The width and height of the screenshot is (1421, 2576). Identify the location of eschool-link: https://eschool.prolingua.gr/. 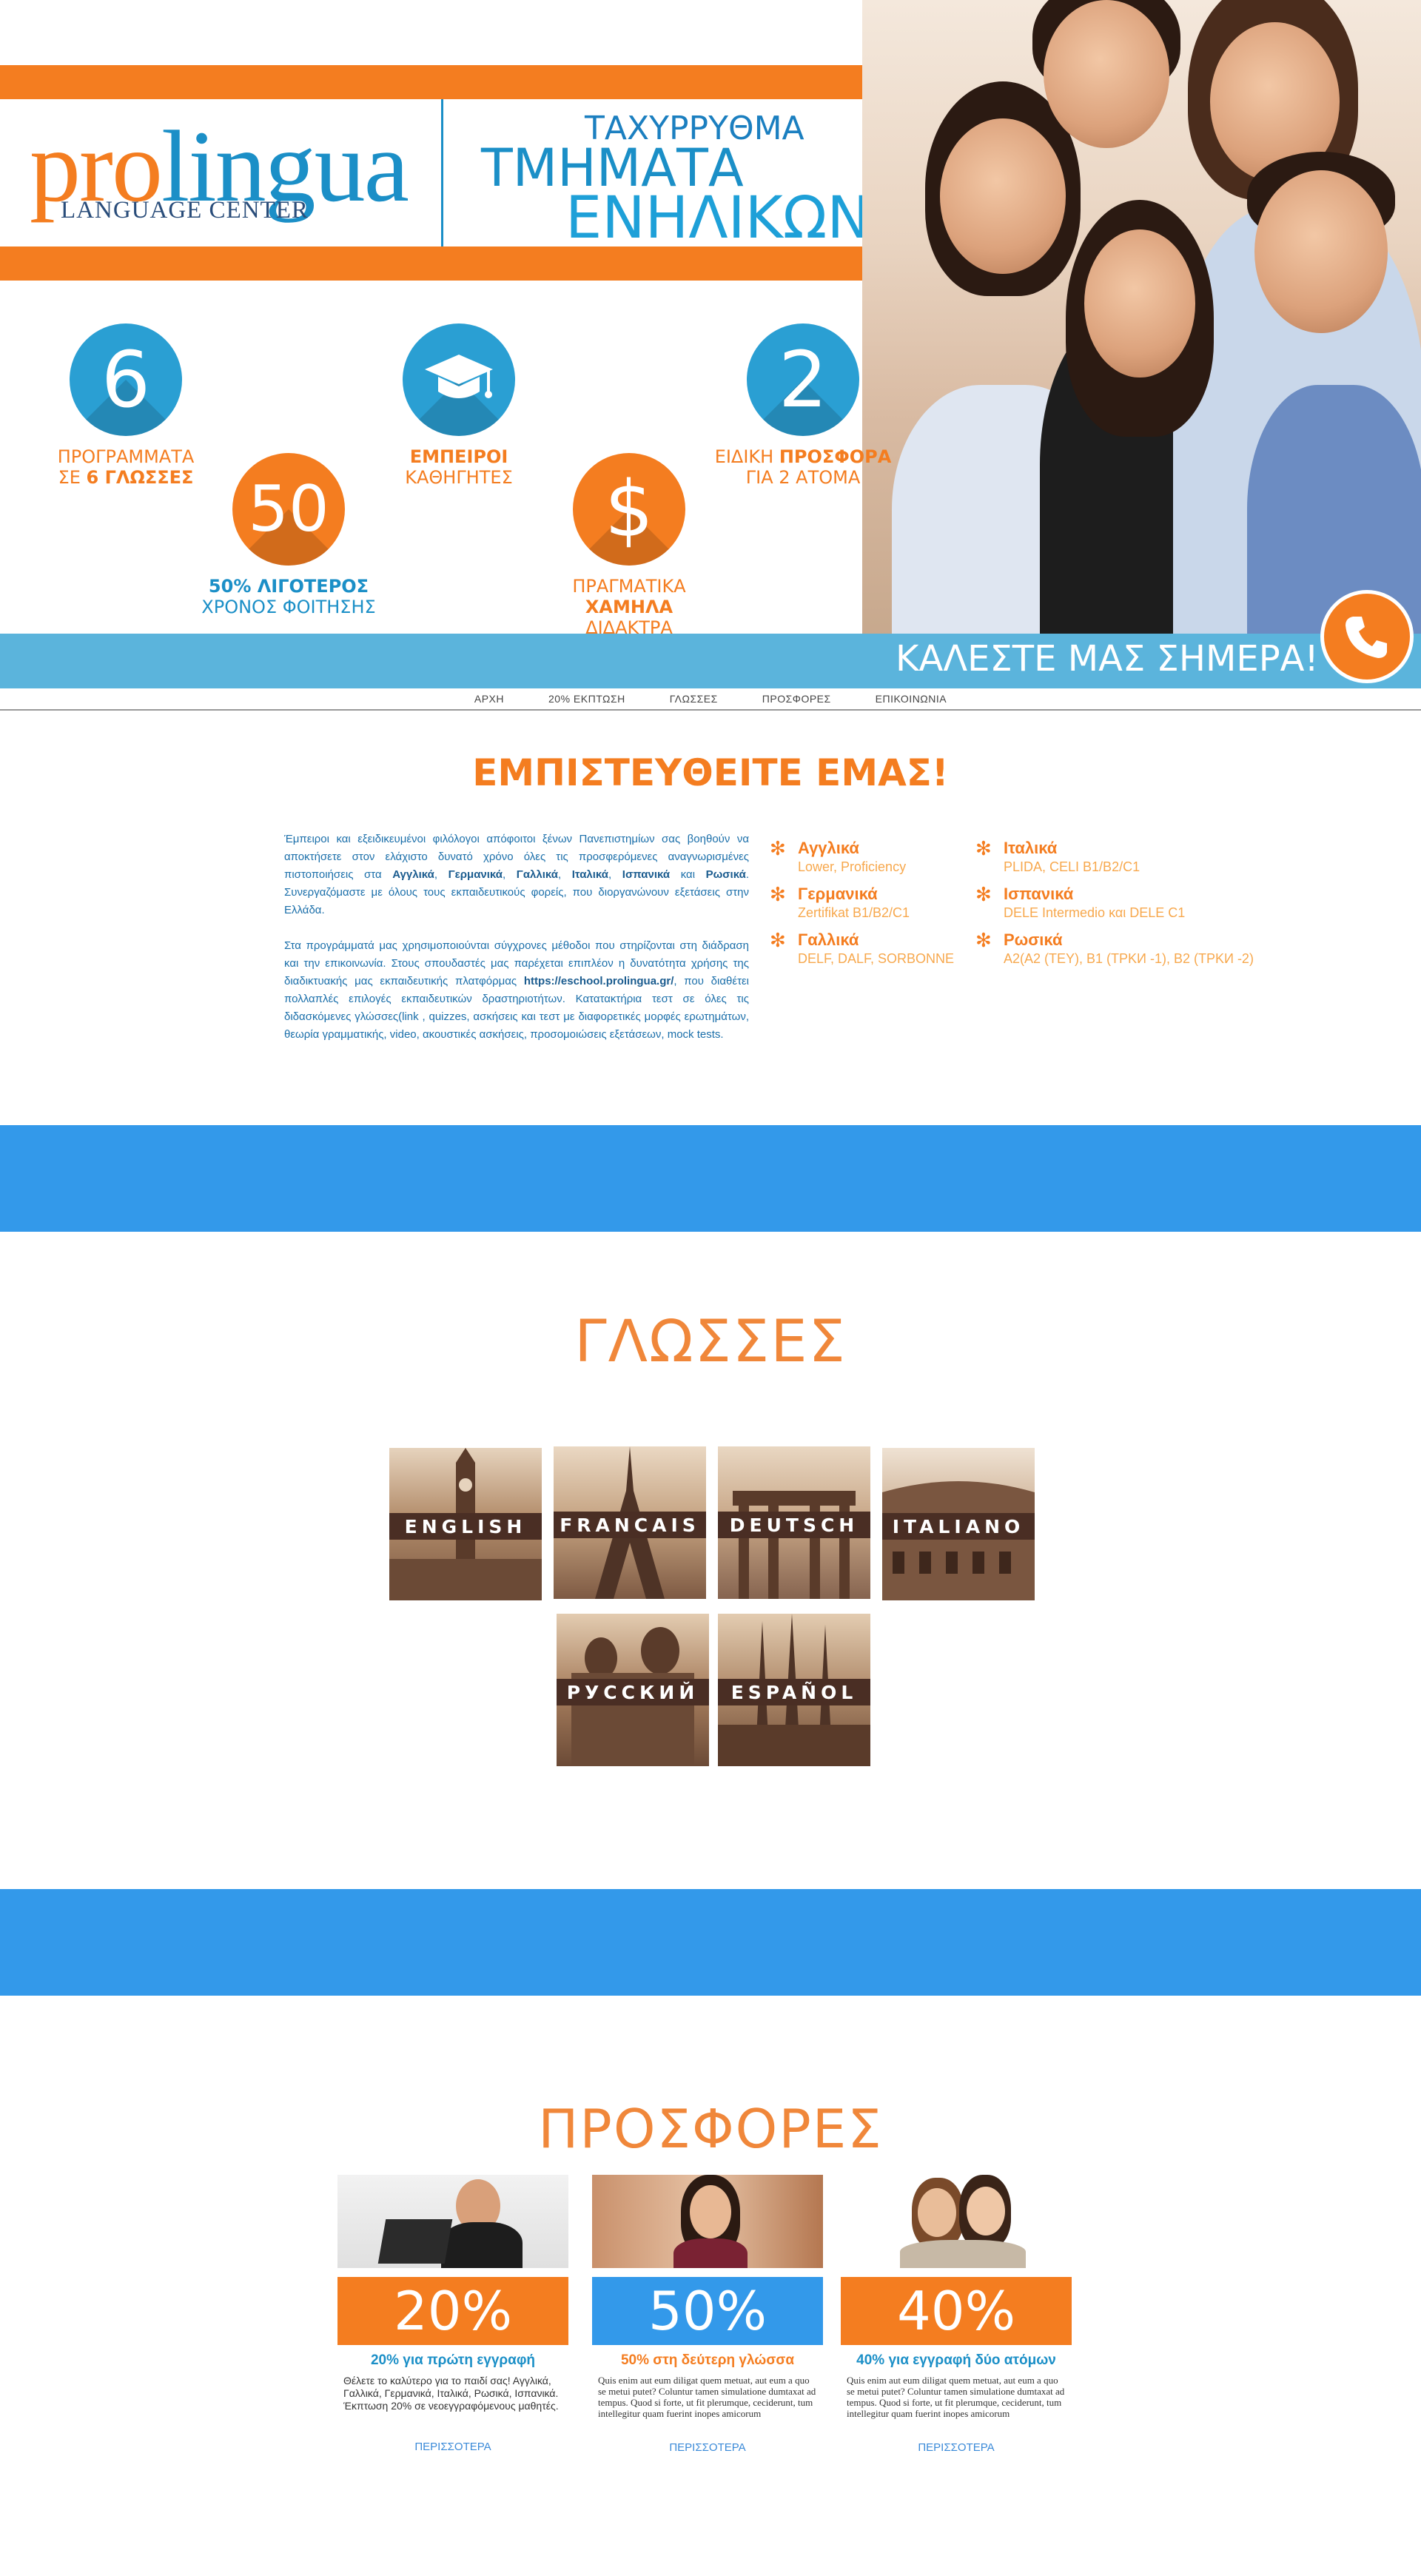
(599, 981).